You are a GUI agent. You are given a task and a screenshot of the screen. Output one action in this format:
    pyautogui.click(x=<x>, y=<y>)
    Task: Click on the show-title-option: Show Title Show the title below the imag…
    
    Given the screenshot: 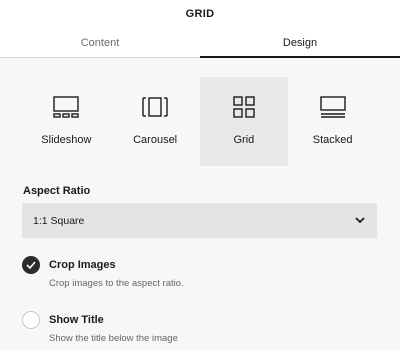 What is the action you would take?
    pyautogui.click(x=199, y=329)
    